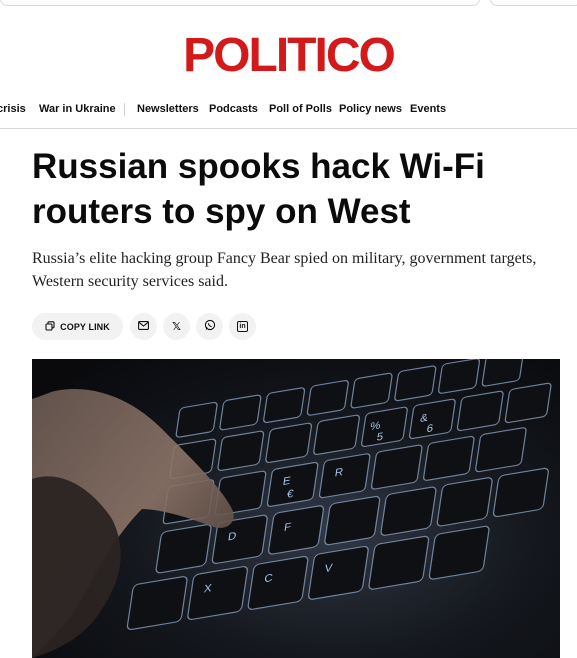 Image resolution: width=577 pixels, height=658 pixels. I want to click on email-share-button, so click(143, 326).